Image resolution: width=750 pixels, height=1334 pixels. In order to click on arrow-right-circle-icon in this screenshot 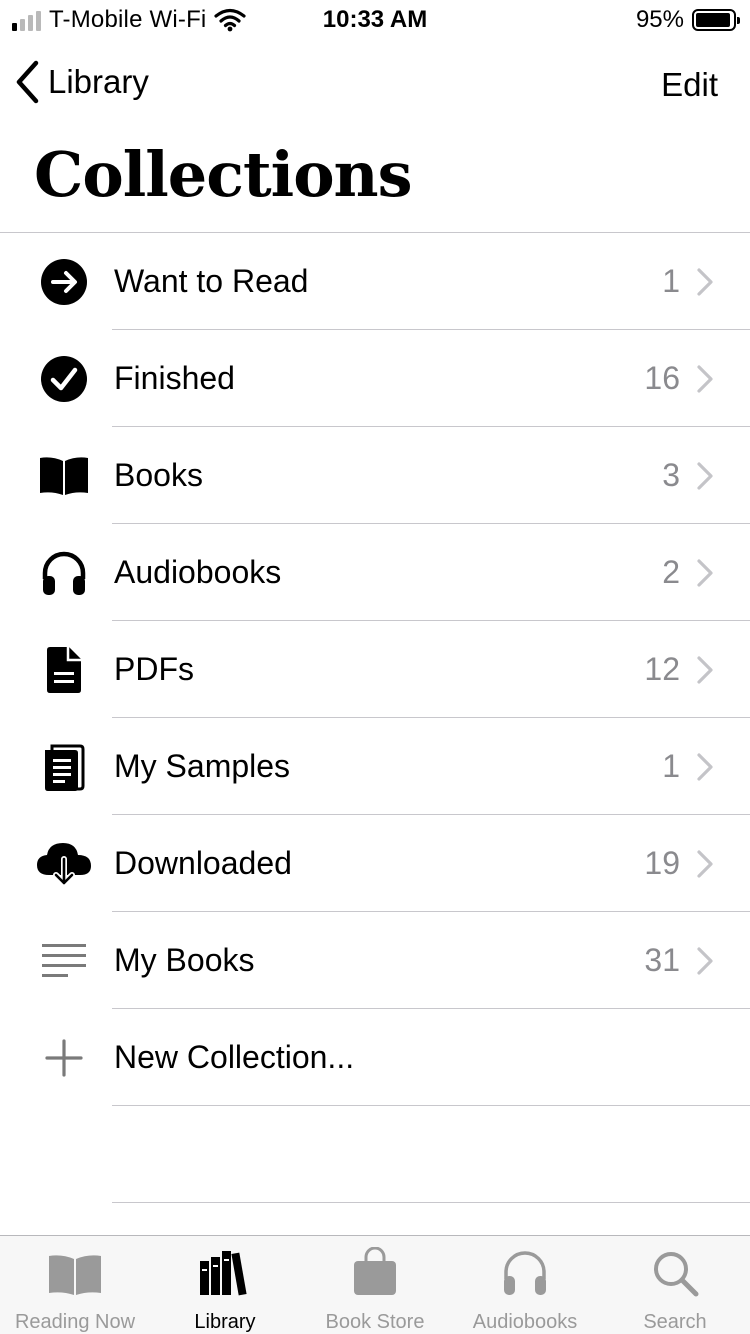, I will do `click(64, 282)`.